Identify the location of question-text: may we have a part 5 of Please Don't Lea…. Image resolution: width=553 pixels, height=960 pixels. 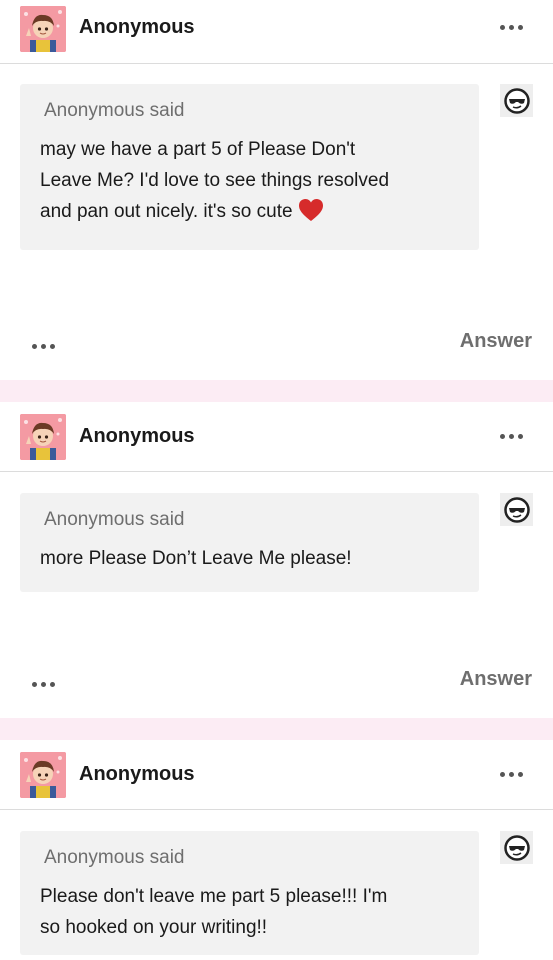
(250, 183).